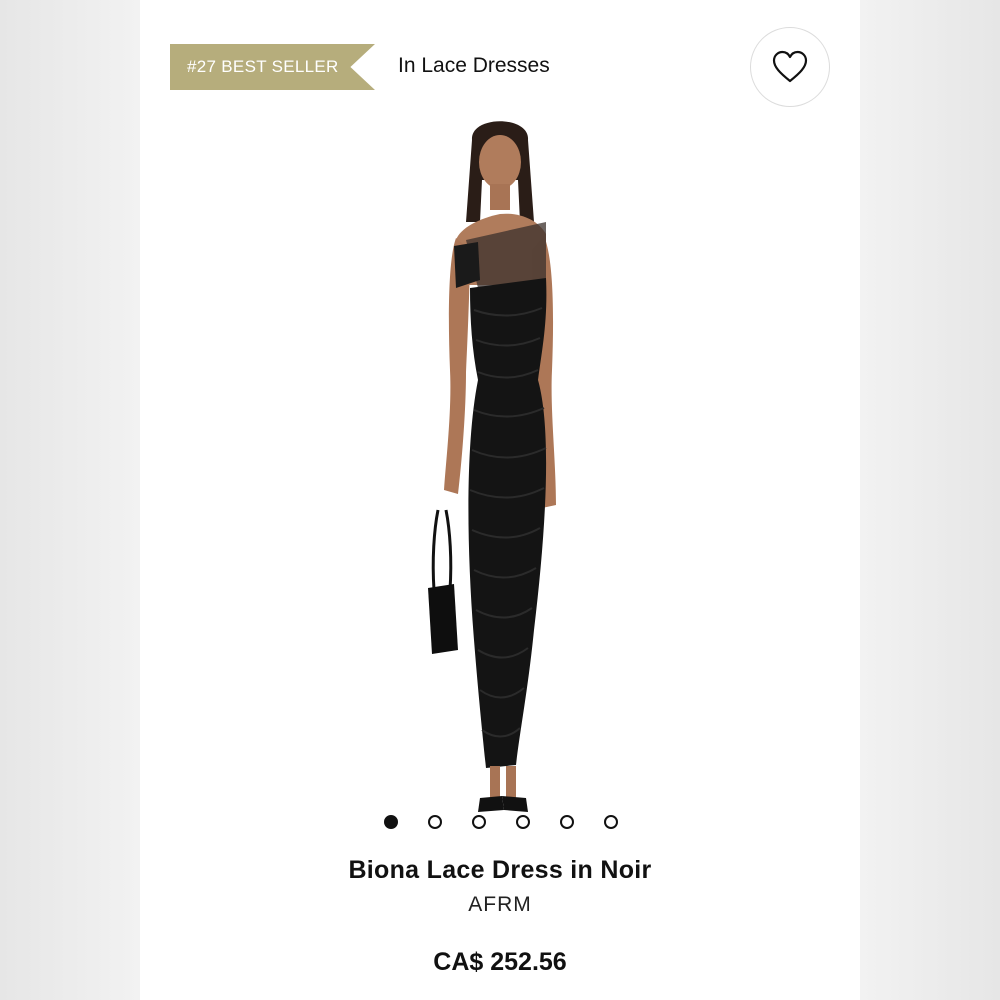  What do you see at coordinates (500, 905) in the screenshot?
I see `brand-name: AFRM` at bounding box center [500, 905].